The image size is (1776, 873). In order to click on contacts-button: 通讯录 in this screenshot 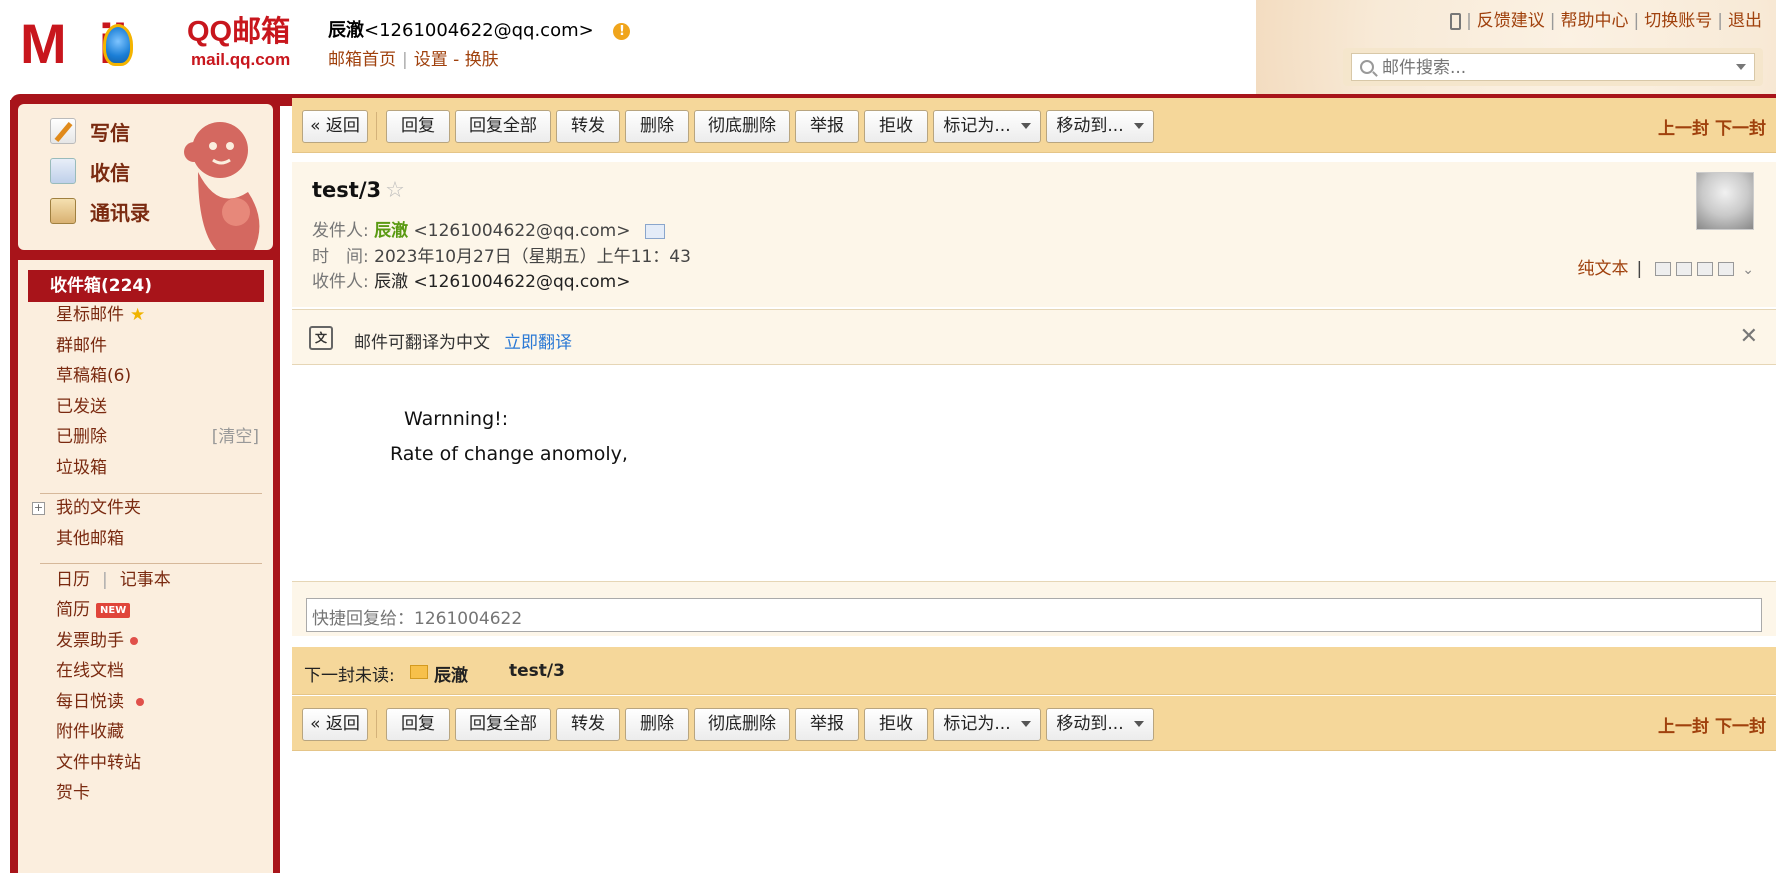, I will do `click(100, 211)`.